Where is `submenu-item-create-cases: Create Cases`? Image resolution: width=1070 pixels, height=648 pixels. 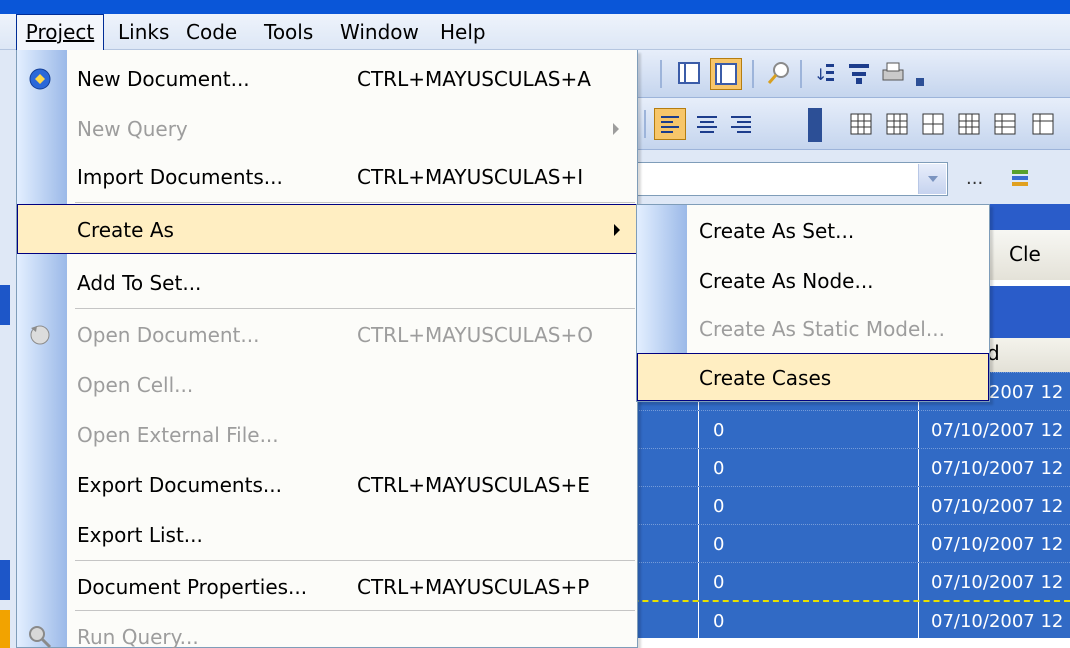
submenu-item-create-cases: Create Cases is located at coordinates (813, 377).